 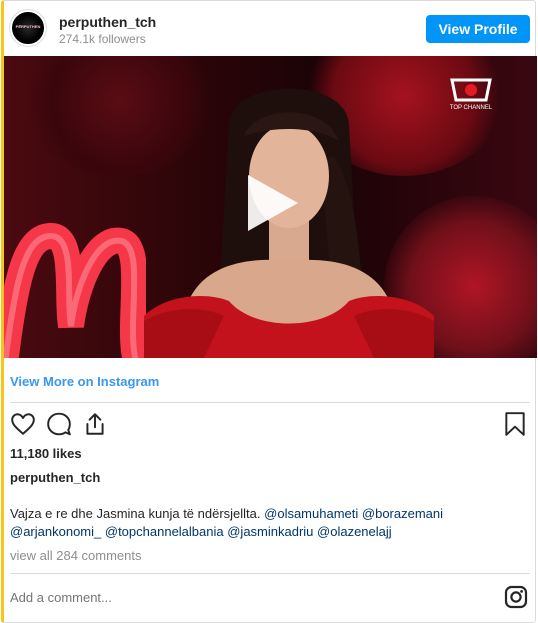 I want to click on logo-text: TOP CHANNEL, so click(x=471, y=108).